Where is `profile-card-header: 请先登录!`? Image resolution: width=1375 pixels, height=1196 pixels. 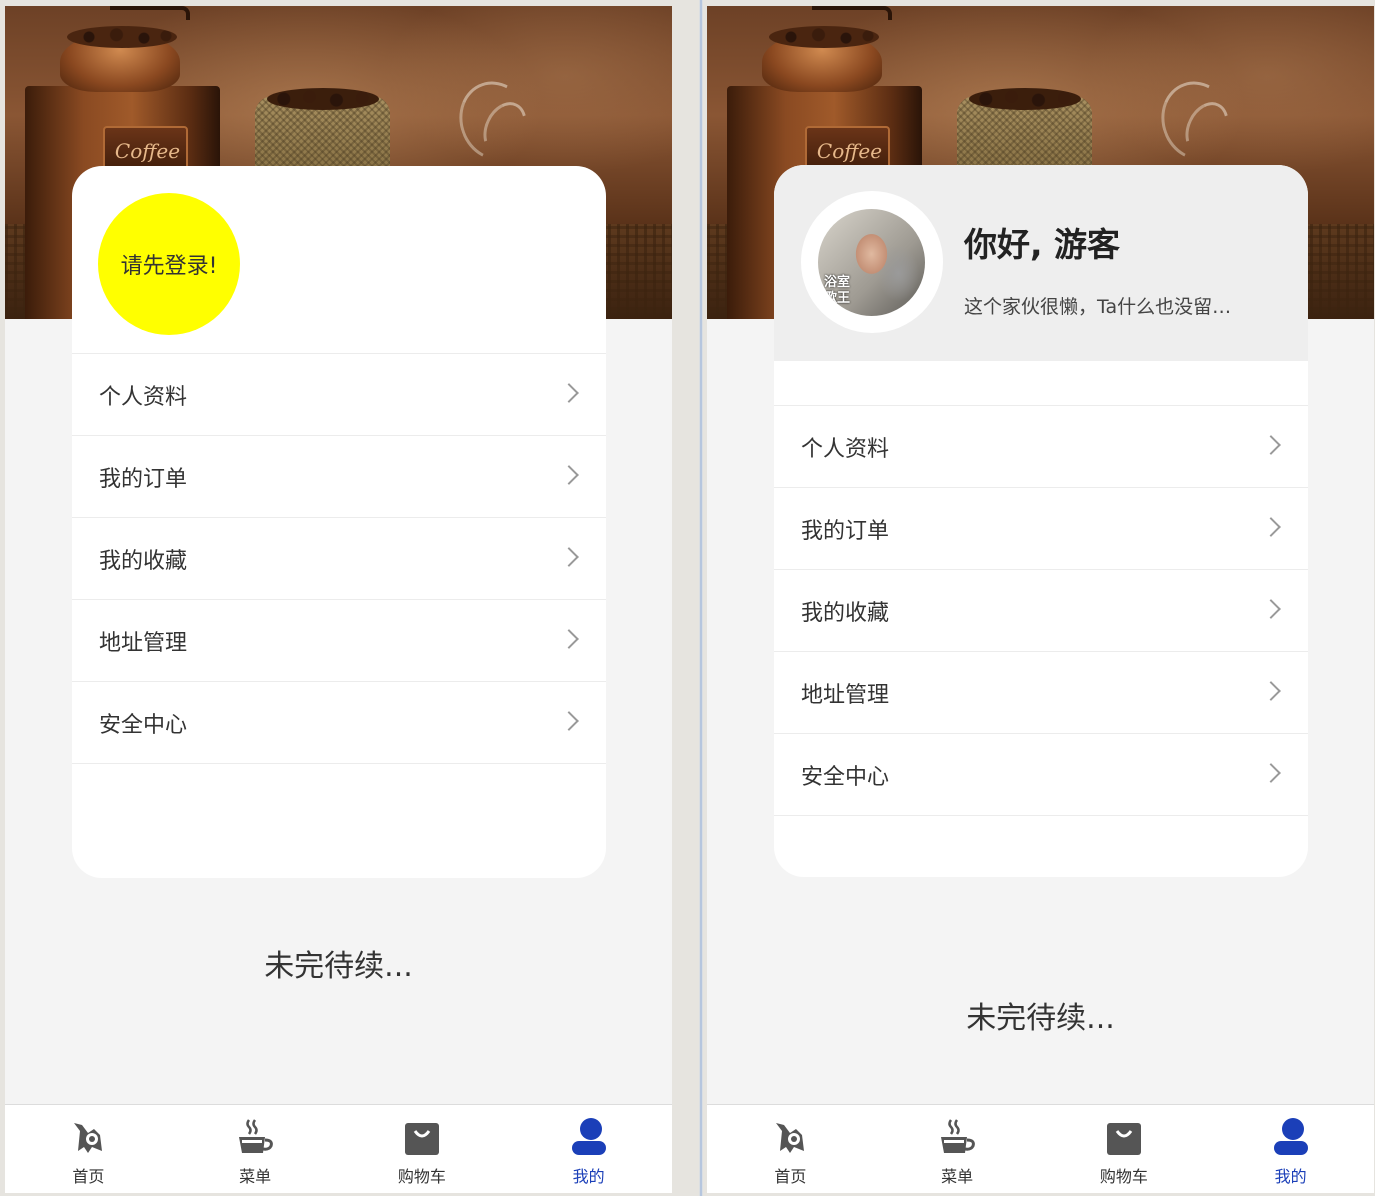
profile-card-header: 请先登录! is located at coordinates (339, 259).